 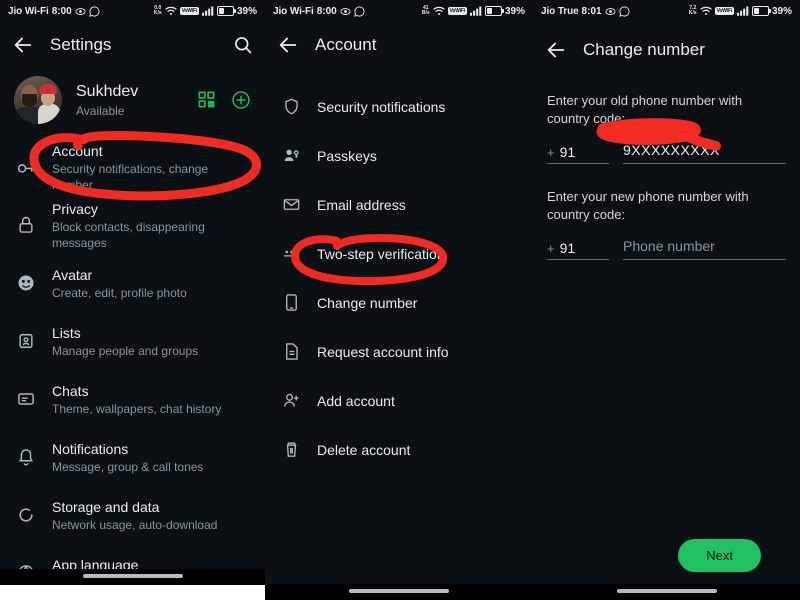 What do you see at coordinates (132, 399) in the screenshot?
I see `sidebar-item-chats: Chats Theme, wallpapers, chat history` at bounding box center [132, 399].